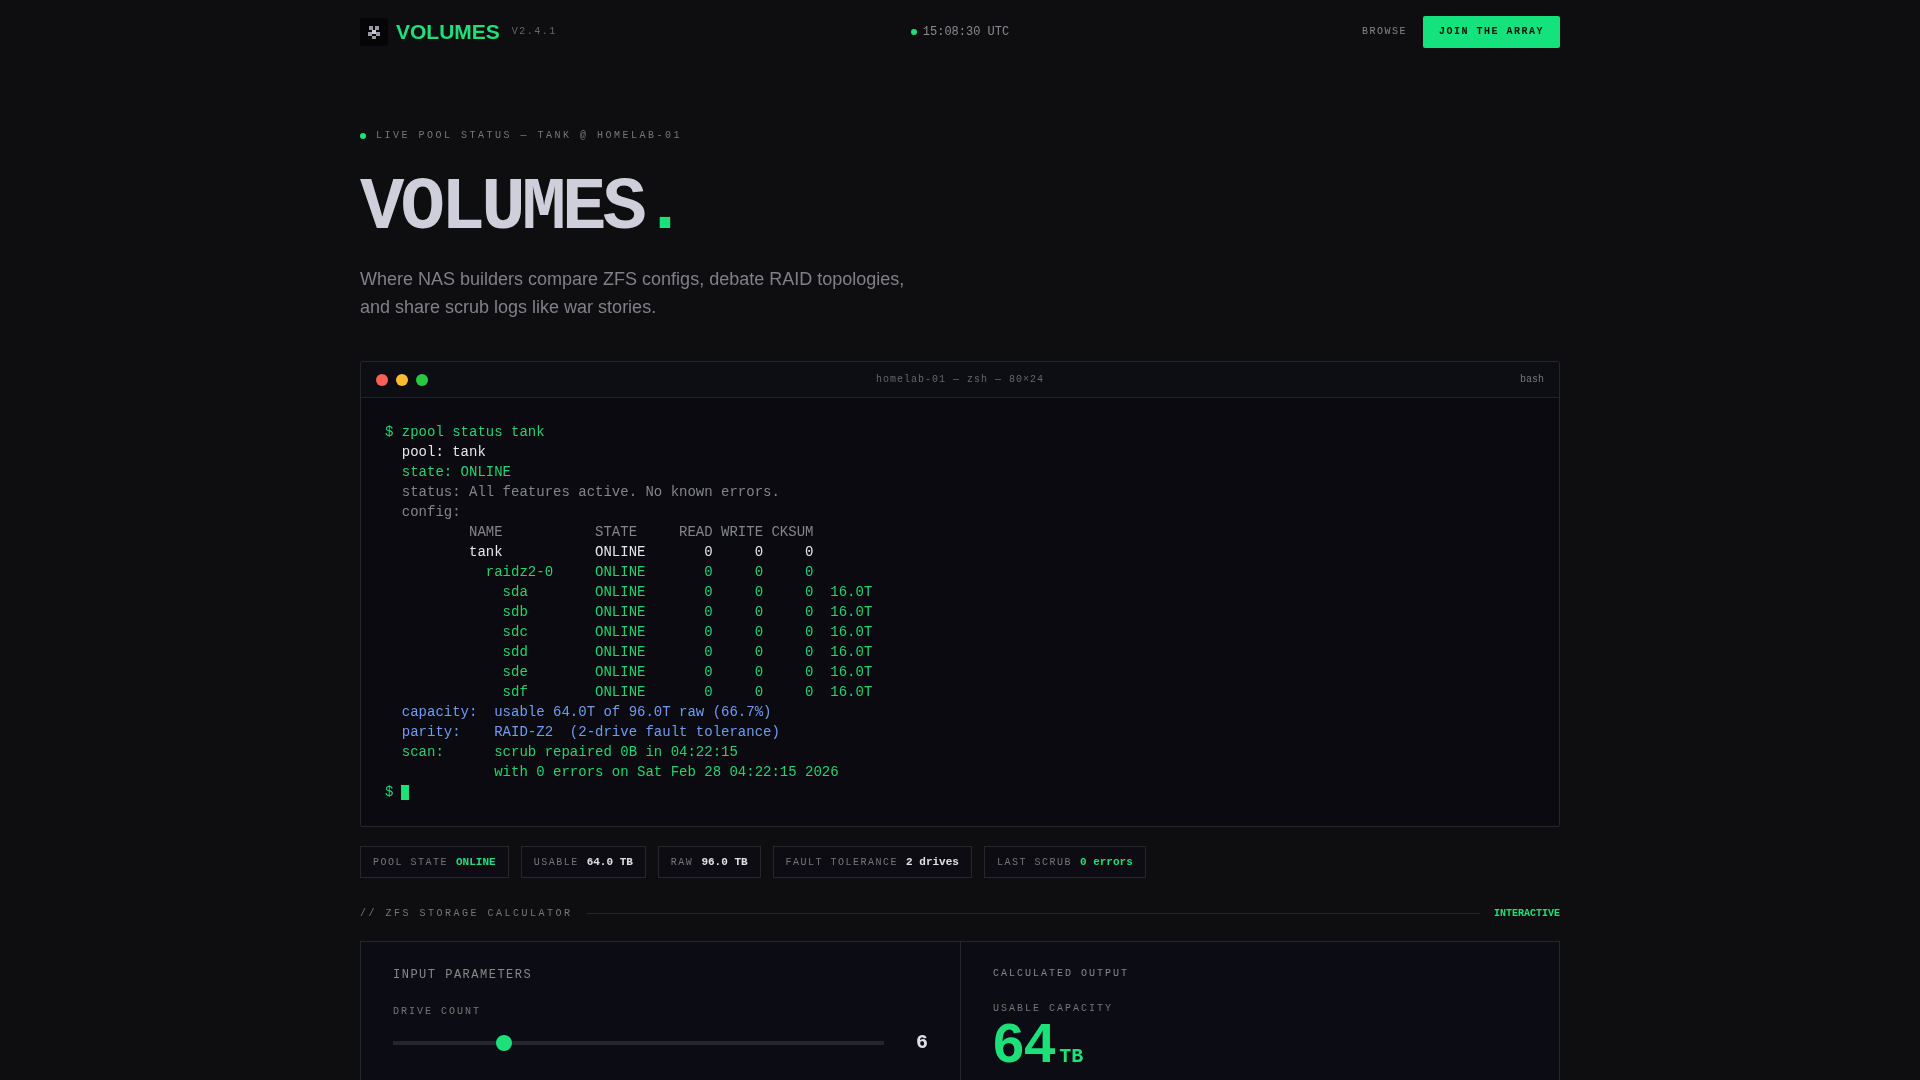  What do you see at coordinates (466, 913) in the screenshot?
I see `section-title: // ZFS STORAGE CALCULATOR` at bounding box center [466, 913].